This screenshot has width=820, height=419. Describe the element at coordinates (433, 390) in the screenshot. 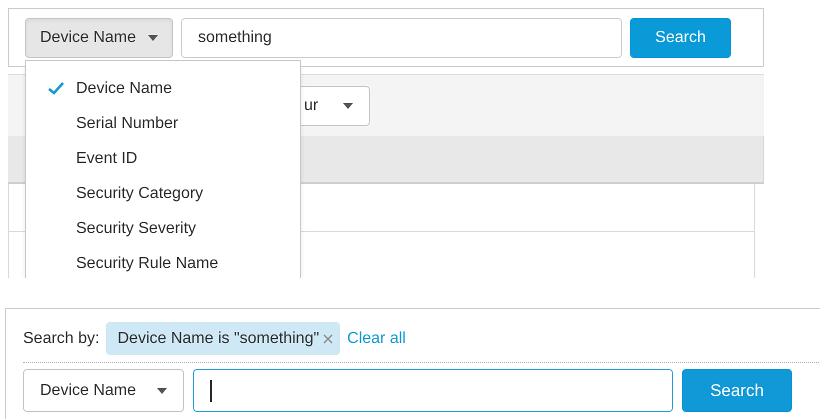

I see `search-field` at that location.